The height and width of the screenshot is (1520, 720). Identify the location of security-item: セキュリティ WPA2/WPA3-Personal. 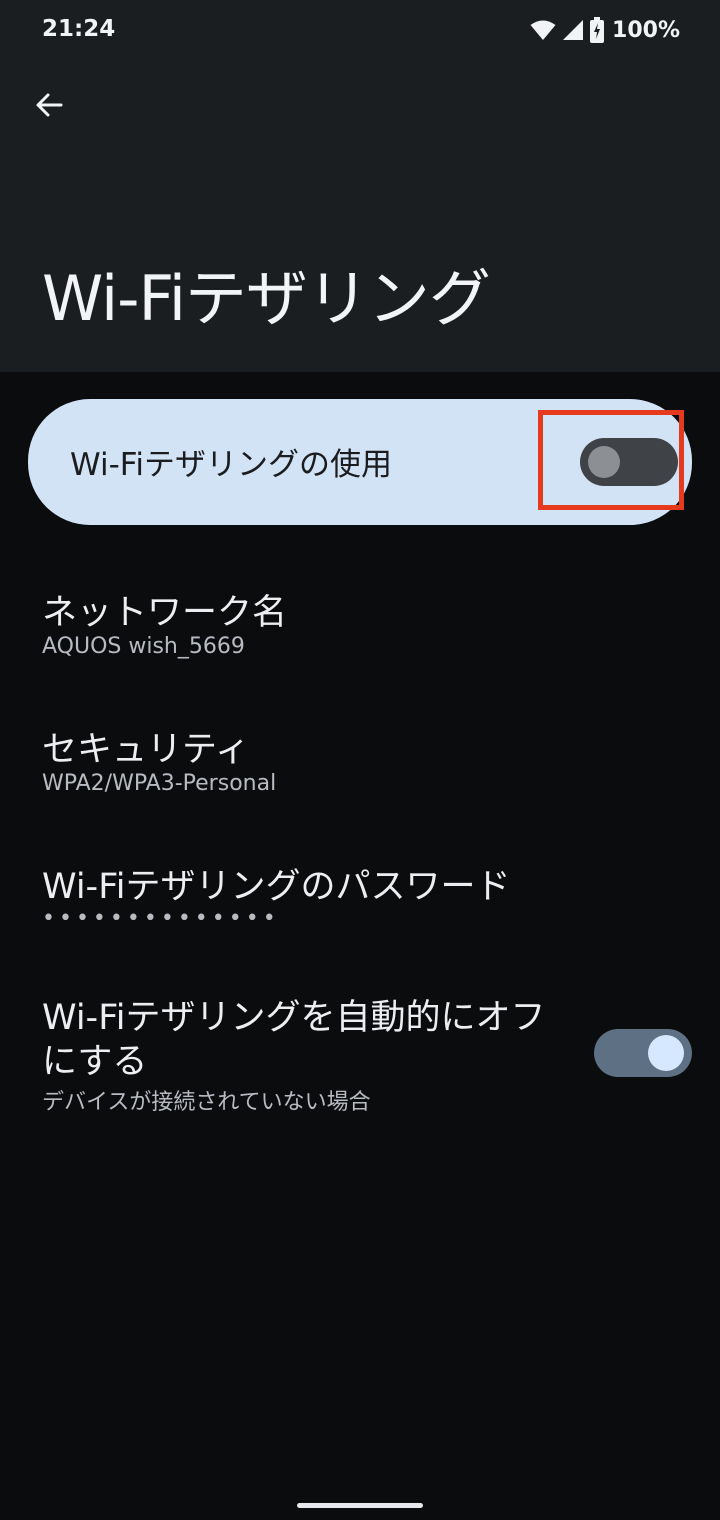
(360, 752).